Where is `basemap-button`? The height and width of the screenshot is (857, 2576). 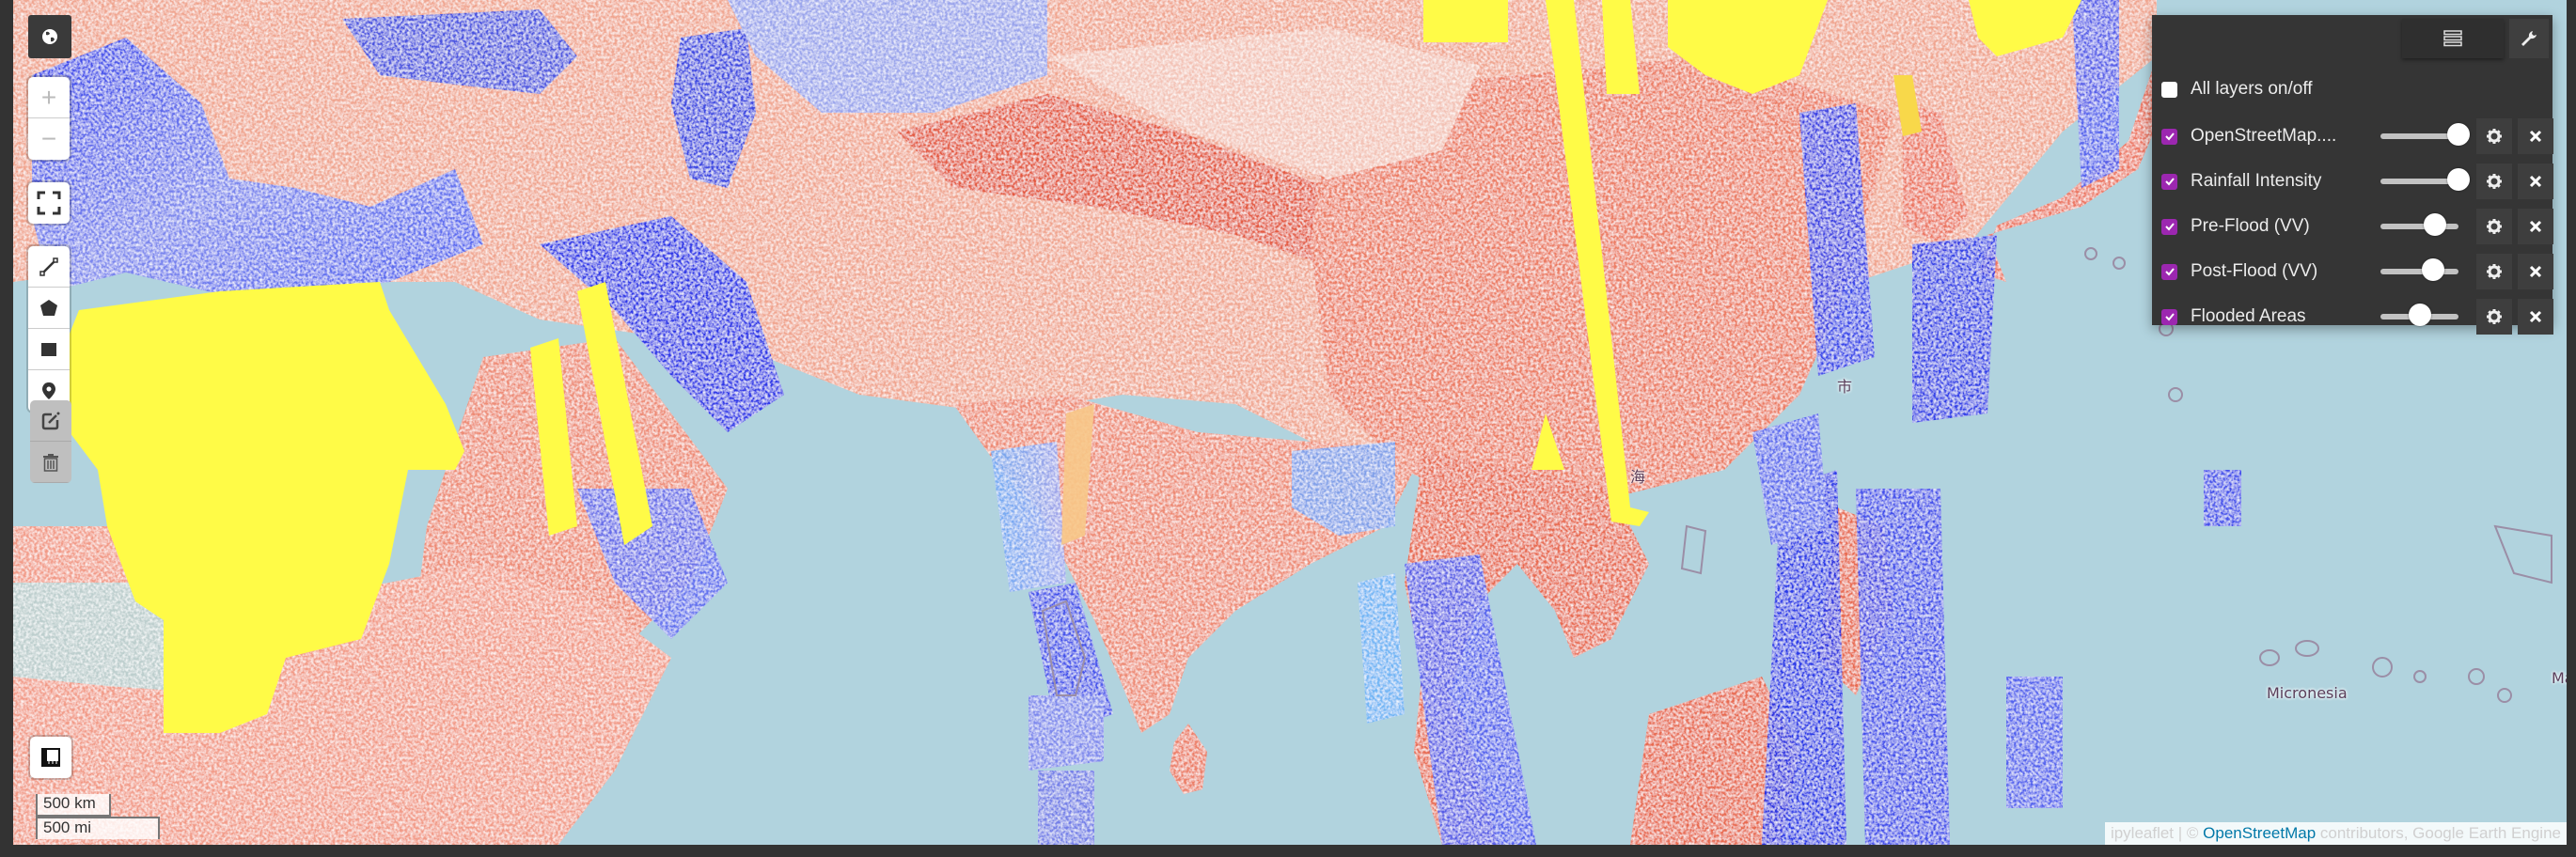 basemap-button is located at coordinates (50, 36).